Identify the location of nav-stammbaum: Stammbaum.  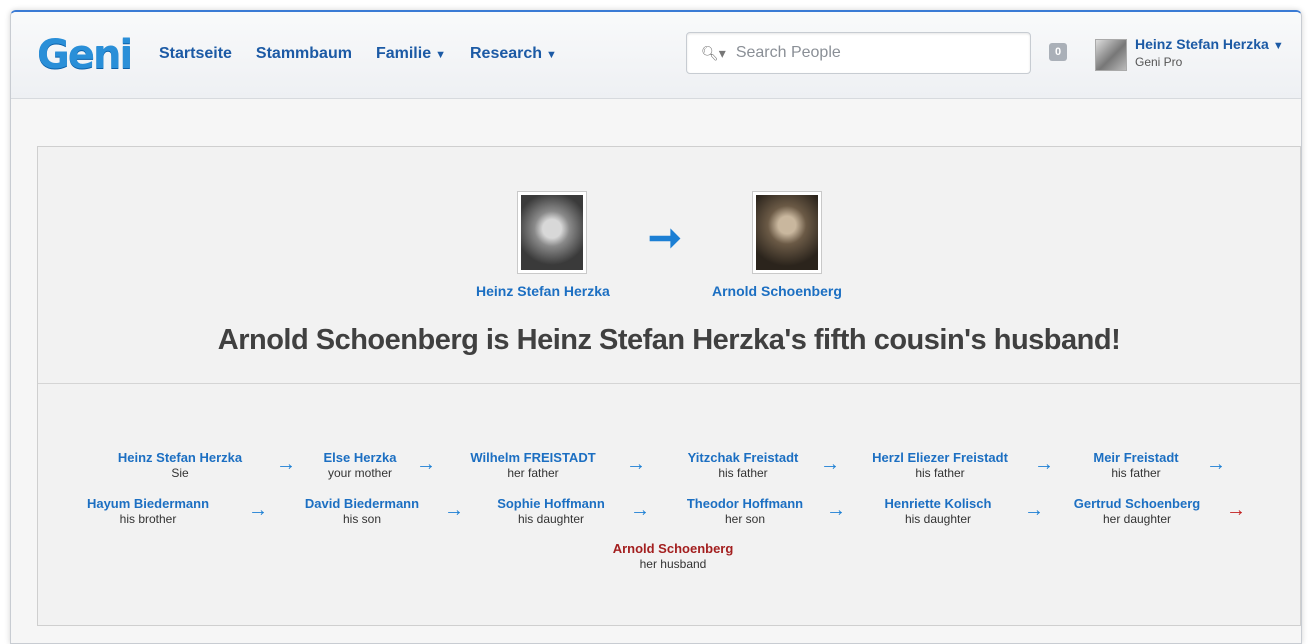
(304, 54).